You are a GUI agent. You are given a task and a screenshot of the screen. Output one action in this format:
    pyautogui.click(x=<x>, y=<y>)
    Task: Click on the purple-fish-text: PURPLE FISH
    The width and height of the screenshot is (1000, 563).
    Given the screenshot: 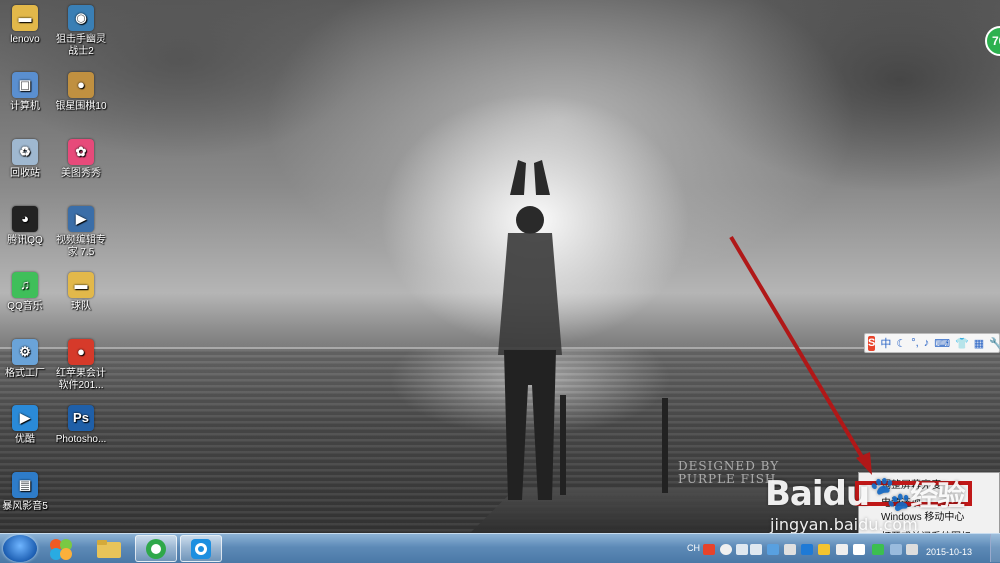 What is the action you would take?
    pyautogui.click(x=727, y=479)
    